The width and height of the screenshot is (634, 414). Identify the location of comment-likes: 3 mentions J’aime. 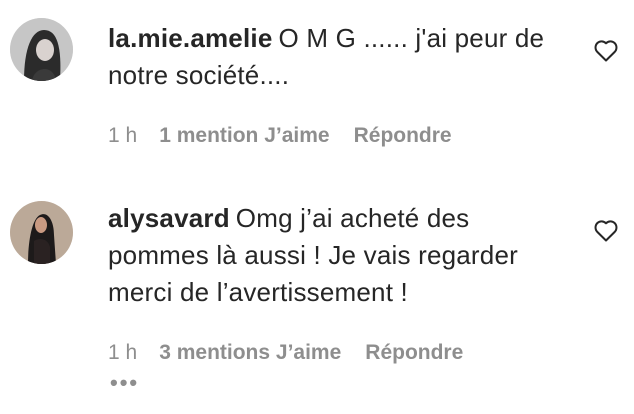
(250, 352).